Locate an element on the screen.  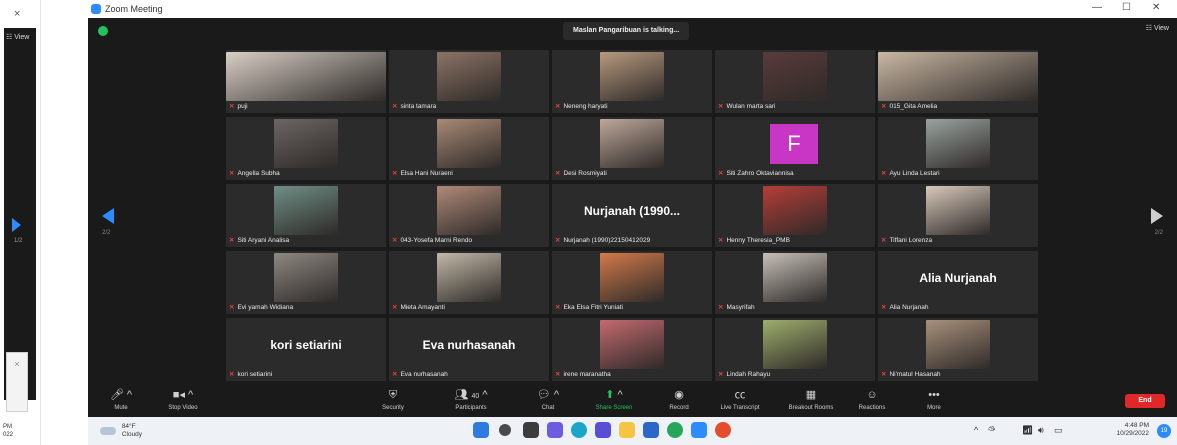
participant-name-label: ⨯ 043-Yosefa Marni Rendo is located at coordinates (432, 240).